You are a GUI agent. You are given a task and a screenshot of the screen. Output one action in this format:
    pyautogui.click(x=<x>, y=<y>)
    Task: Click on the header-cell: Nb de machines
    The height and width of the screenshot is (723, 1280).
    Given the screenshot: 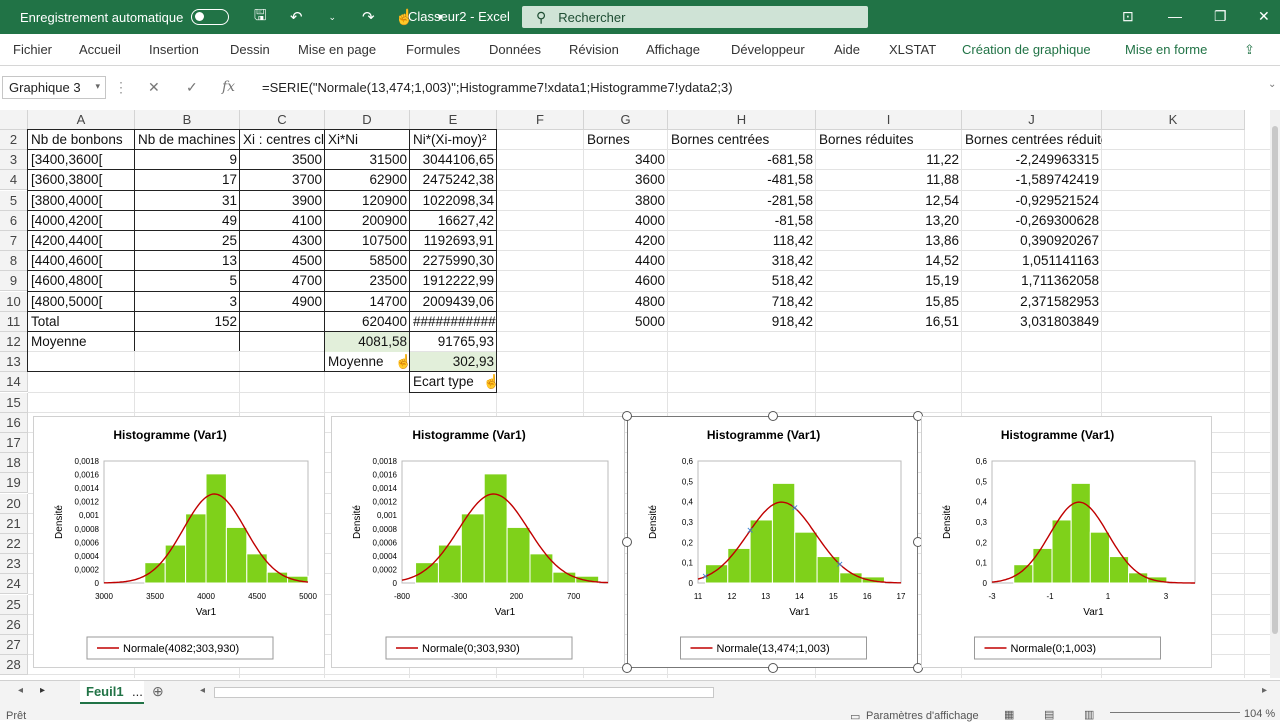 What is the action you would take?
    pyautogui.click(x=187, y=140)
    